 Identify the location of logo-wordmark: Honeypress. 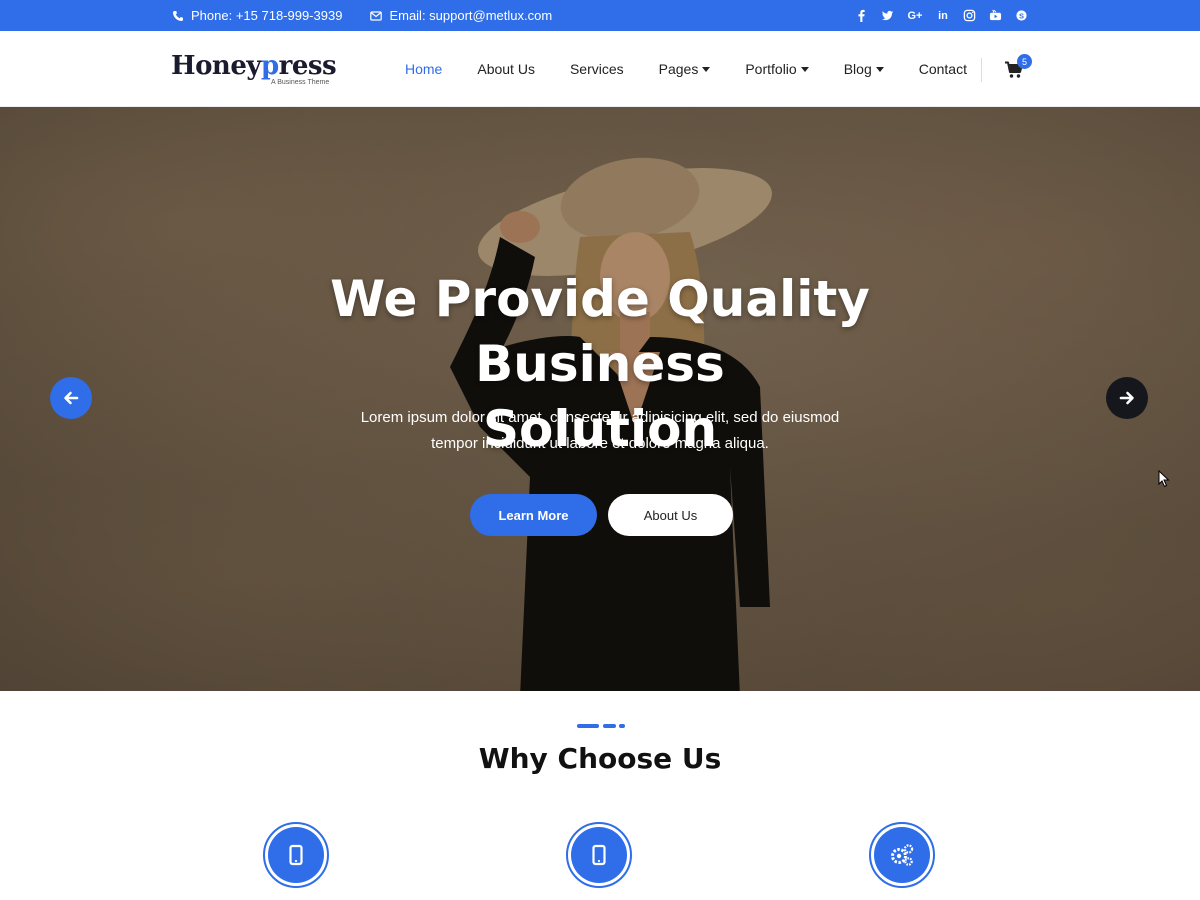
(254, 66).